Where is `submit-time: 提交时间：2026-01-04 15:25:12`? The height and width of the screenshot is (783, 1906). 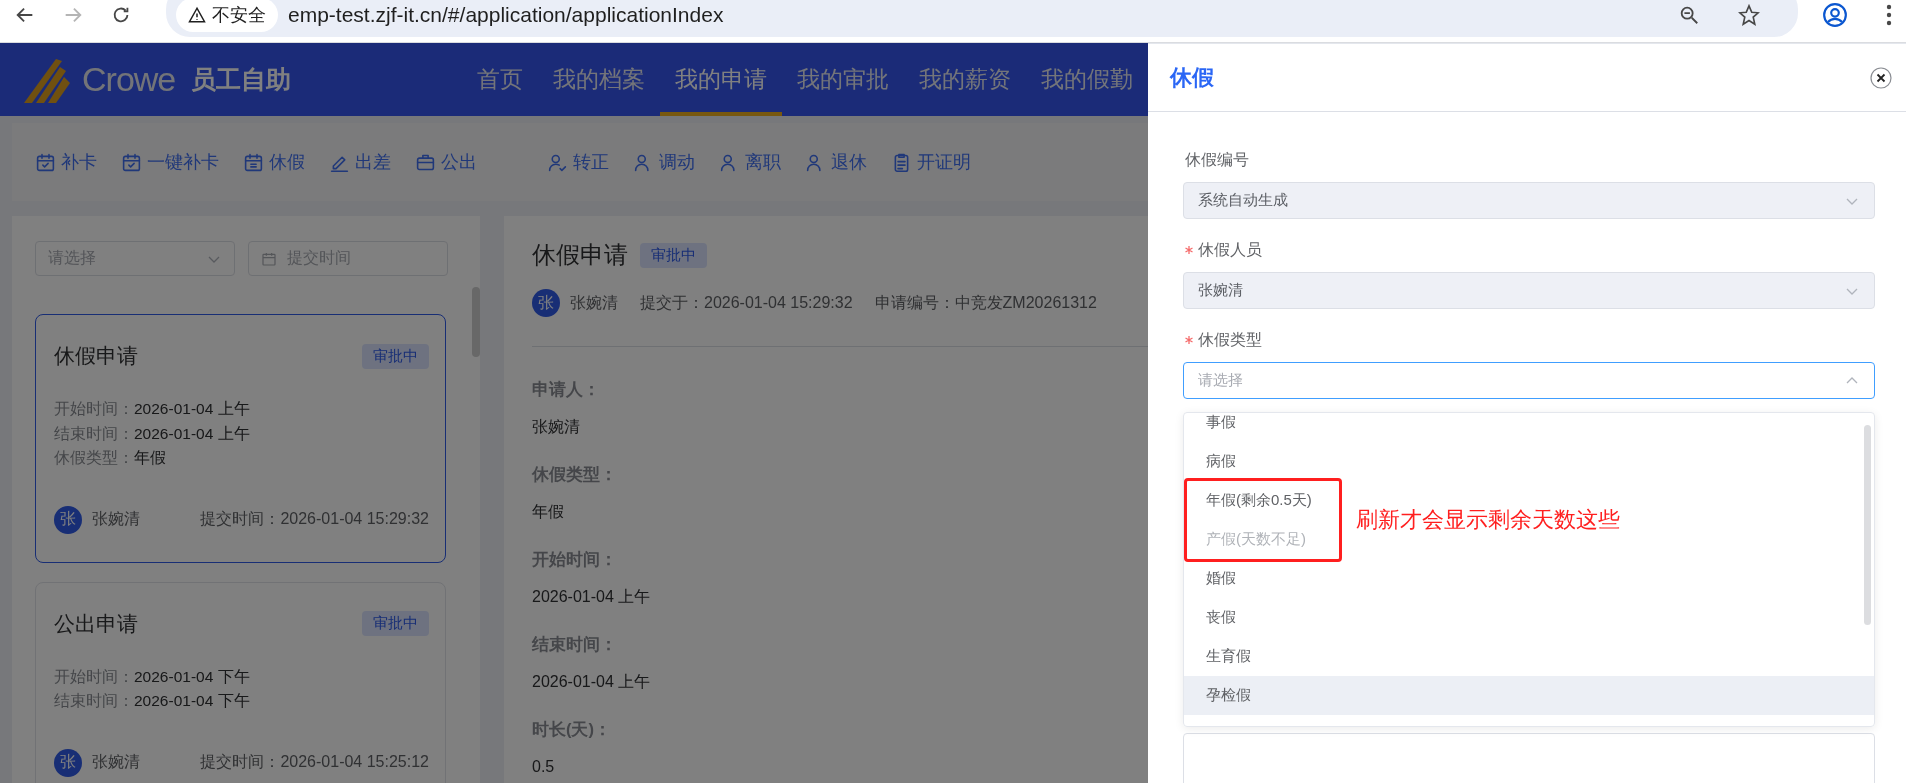
submit-time: 提交时间：2026-01-04 15:25:12 is located at coordinates (314, 762).